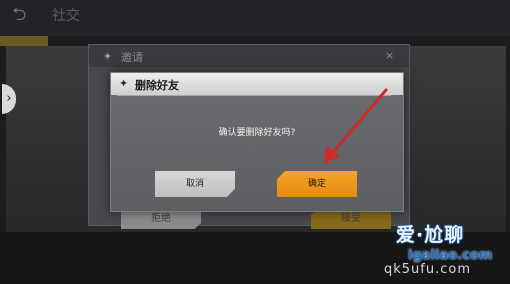 The image size is (510, 284). What do you see at coordinates (389, 55) in the screenshot?
I see `close-icon: ×` at bounding box center [389, 55].